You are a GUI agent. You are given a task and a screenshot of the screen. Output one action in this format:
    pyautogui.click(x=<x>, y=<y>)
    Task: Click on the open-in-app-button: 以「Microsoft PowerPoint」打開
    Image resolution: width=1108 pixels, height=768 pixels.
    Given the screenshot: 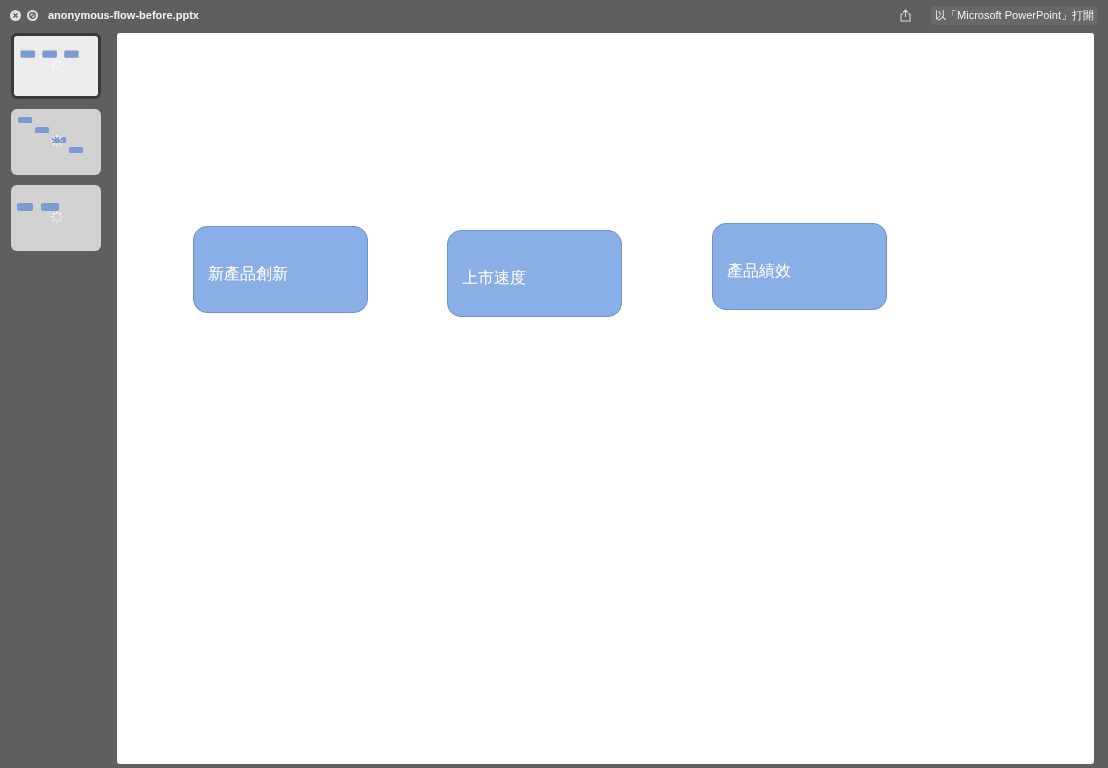 What is the action you would take?
    pyautogui.click(x=1014, y=15)
    